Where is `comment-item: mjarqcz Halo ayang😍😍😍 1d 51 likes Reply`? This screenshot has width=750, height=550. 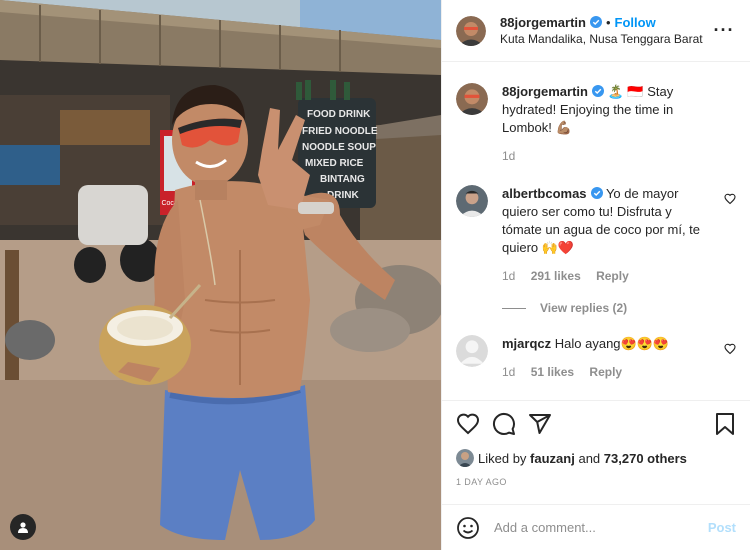
comment-item: mjarqcz Halo ayang😍😍😍 1d 51 likes Reply is located at coordinates (596, 358).